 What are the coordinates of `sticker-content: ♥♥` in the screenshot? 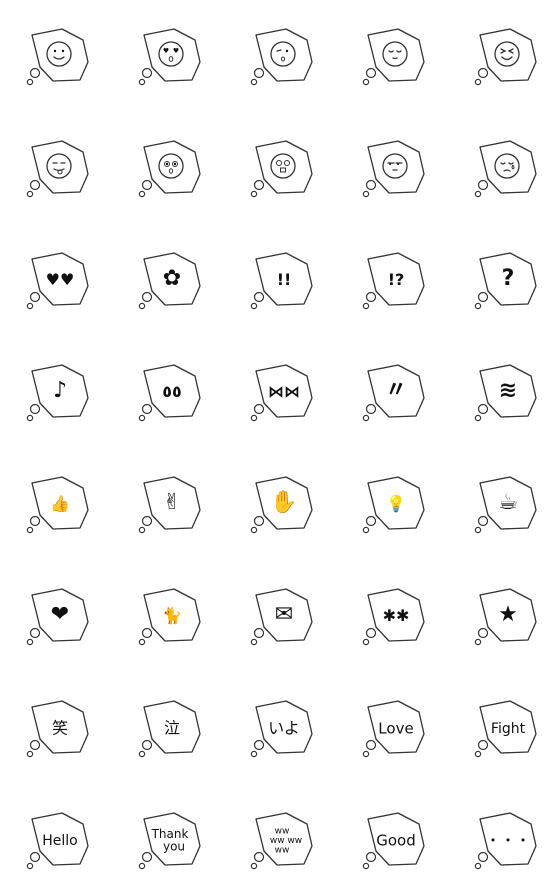 It's located at (60, 279).